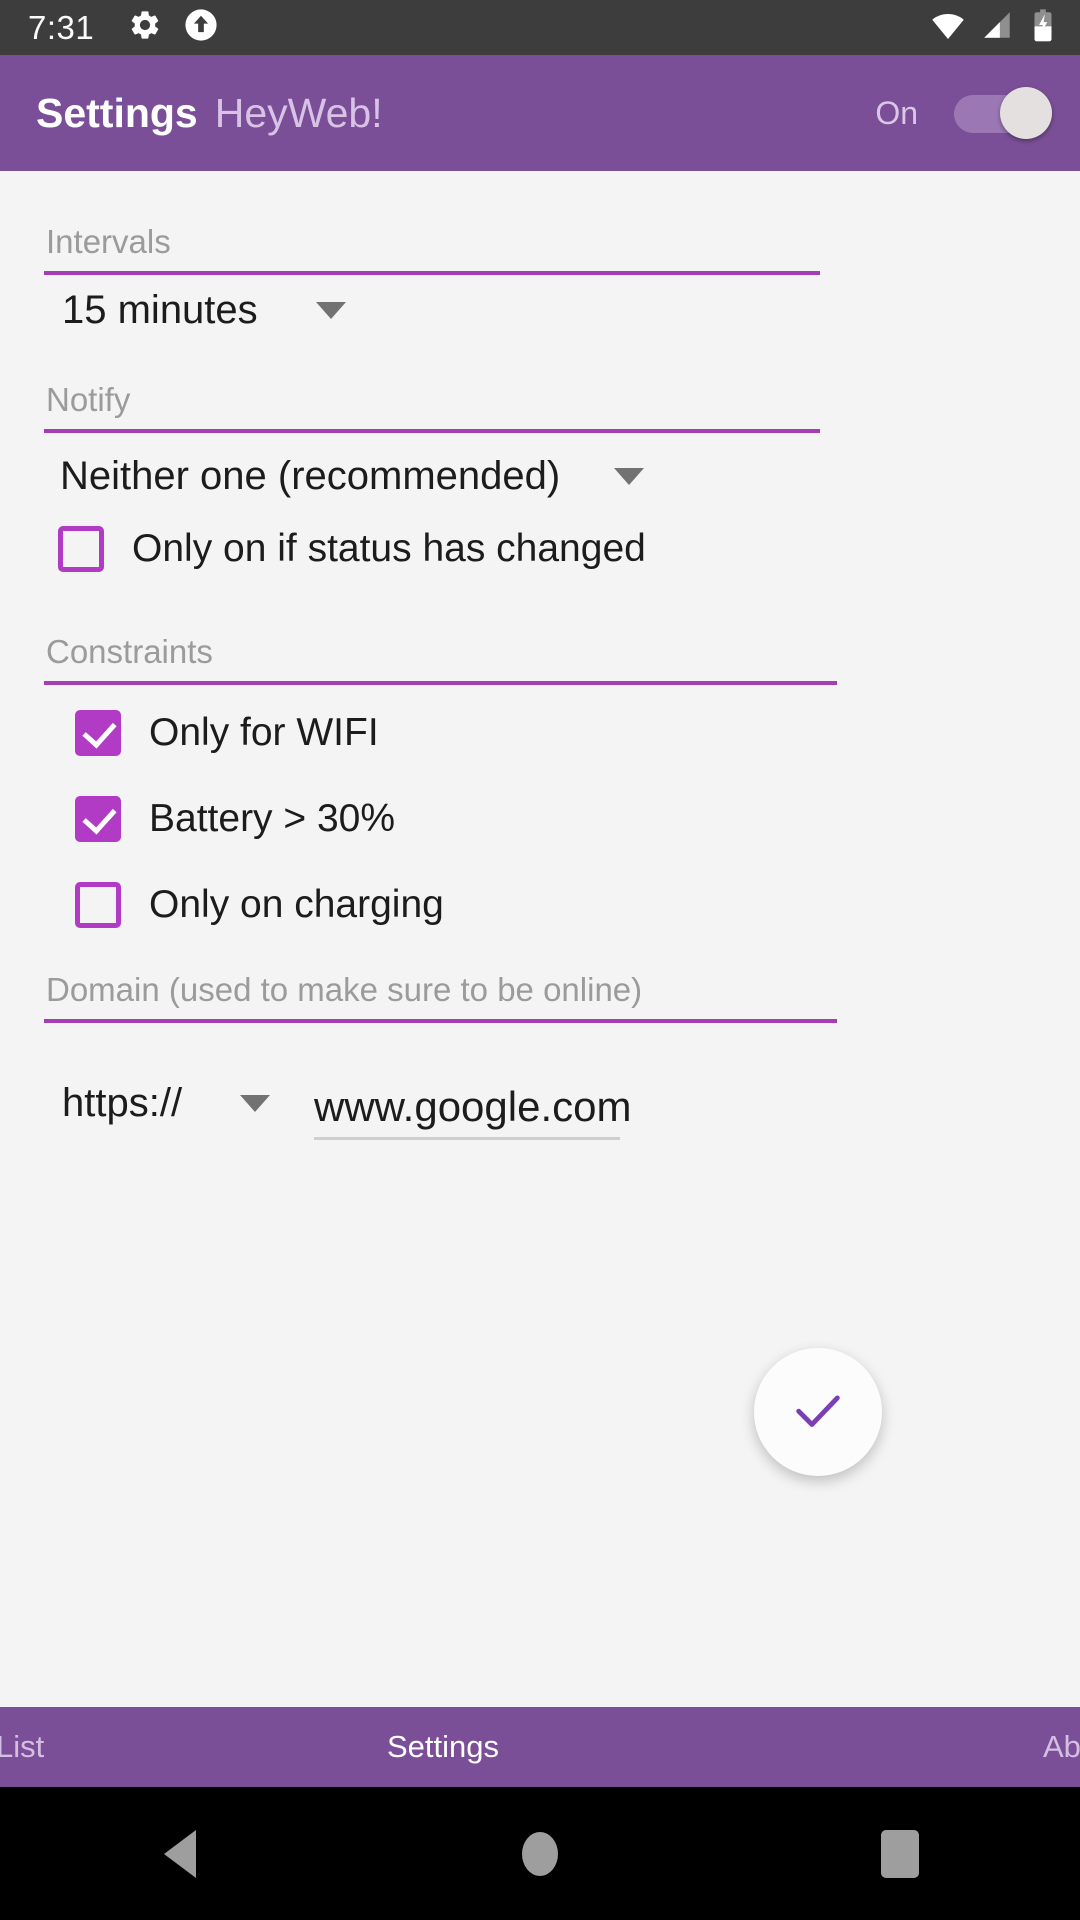  I want to click on battery-charging-icon, so click(1043, 27).